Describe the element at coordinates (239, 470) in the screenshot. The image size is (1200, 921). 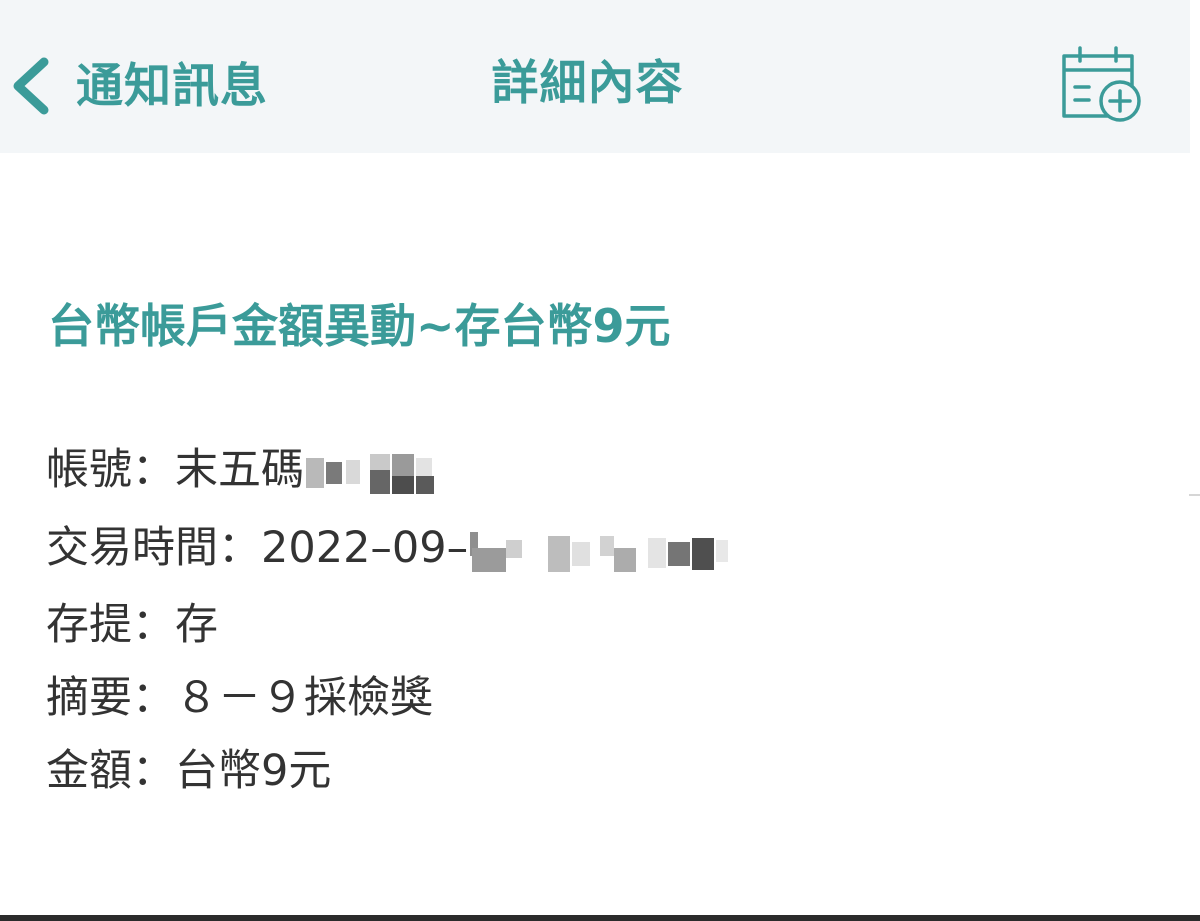
I see `account-value: 末五碼` at that location.